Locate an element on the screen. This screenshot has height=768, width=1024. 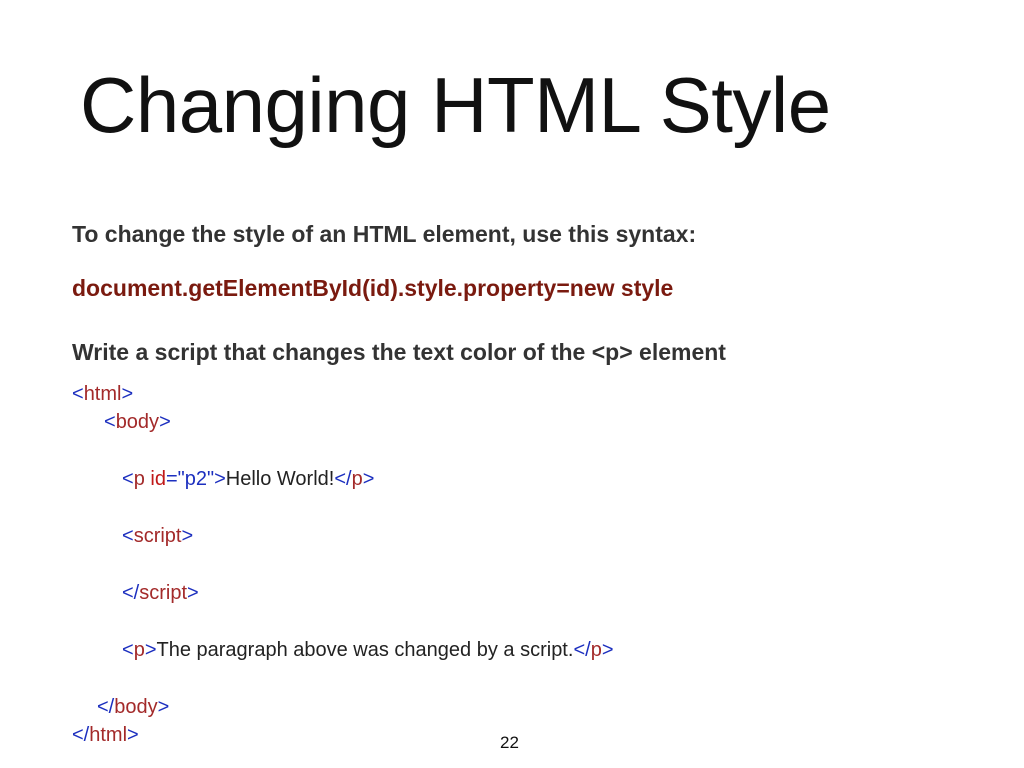
slide-title: Changing HTML Style is located at coordinates (455, 105).